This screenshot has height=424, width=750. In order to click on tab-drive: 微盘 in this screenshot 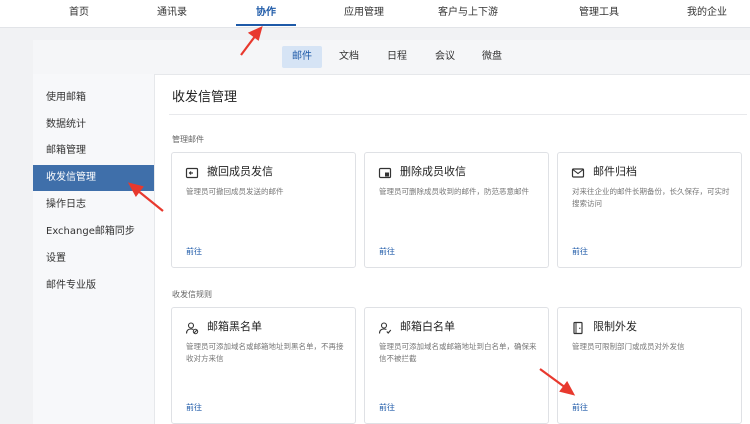, I will do `click(492, 57)`.